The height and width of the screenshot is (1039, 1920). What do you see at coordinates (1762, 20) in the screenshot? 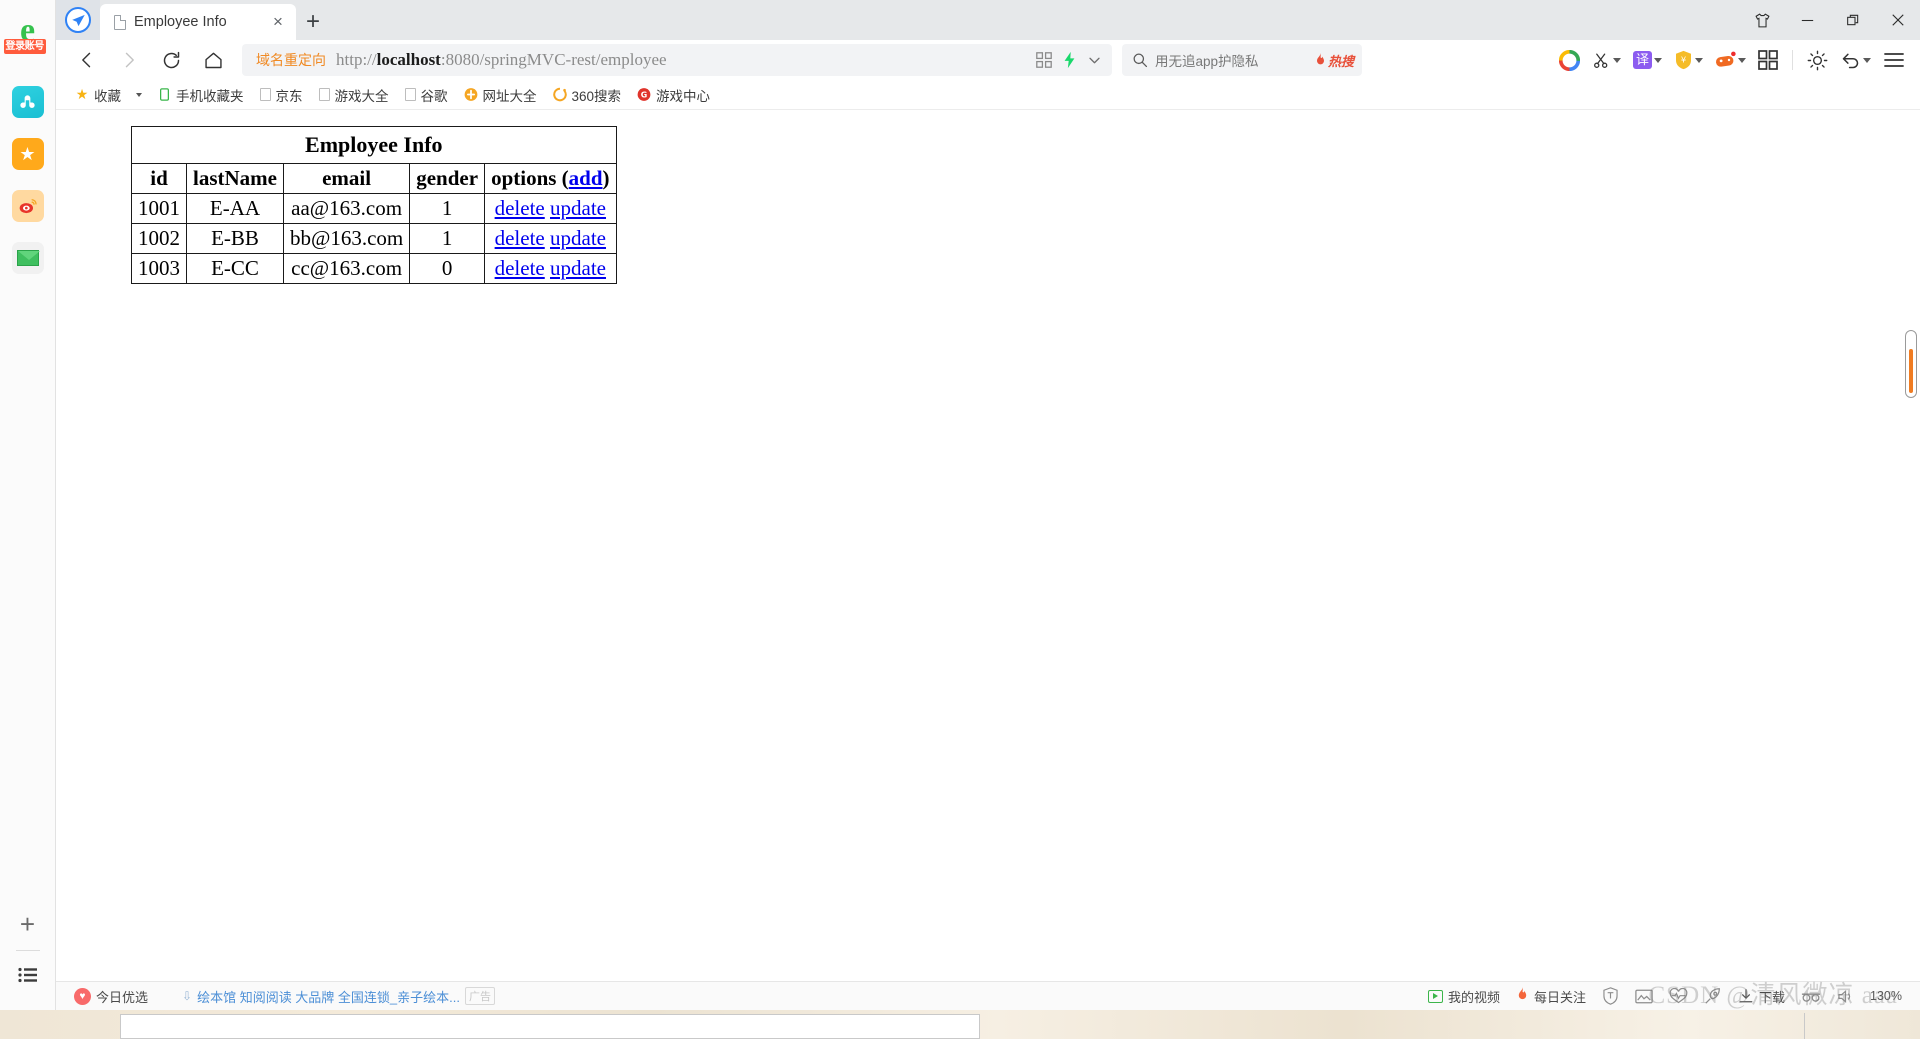
I see `skin-button` at bounding box center [1762, 20].